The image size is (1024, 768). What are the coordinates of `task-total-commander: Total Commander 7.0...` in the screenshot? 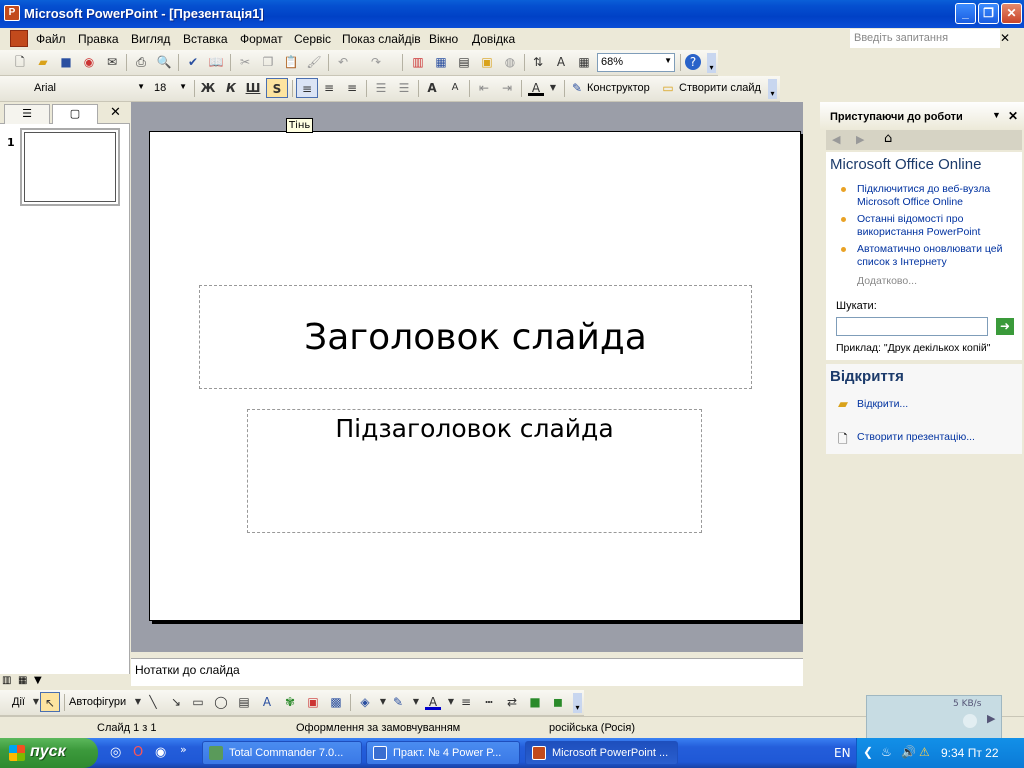 It's located at (282, 753).